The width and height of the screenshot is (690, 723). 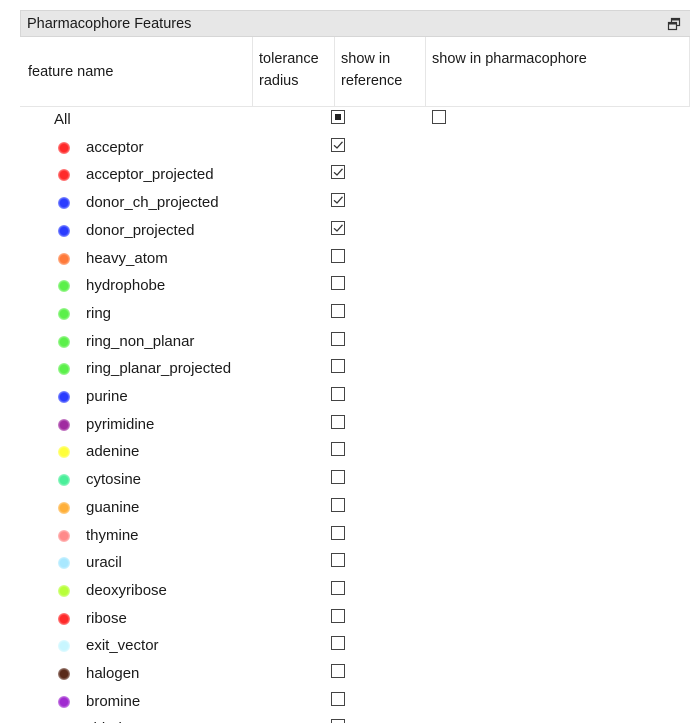 I want to click on feature-name-label: ring_planar_projected, so click(x=159, y=369).